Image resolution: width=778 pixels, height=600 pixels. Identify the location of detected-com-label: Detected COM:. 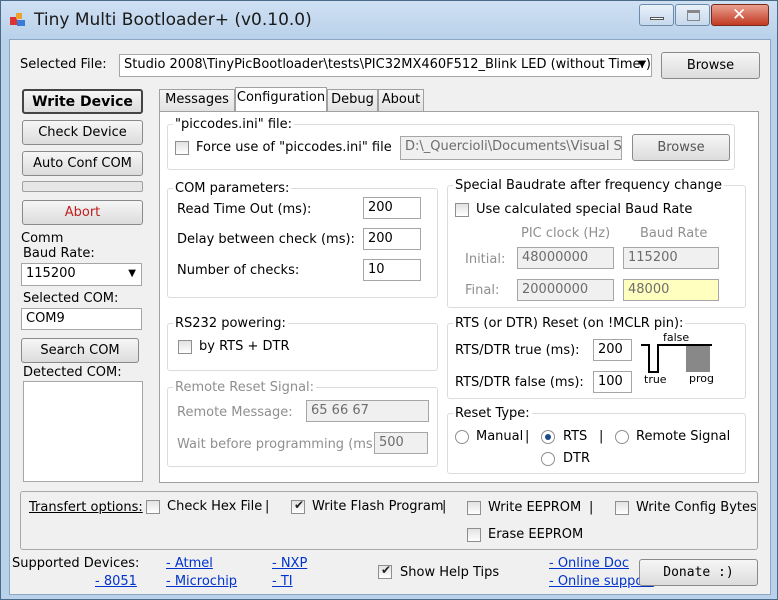
(72, 372).